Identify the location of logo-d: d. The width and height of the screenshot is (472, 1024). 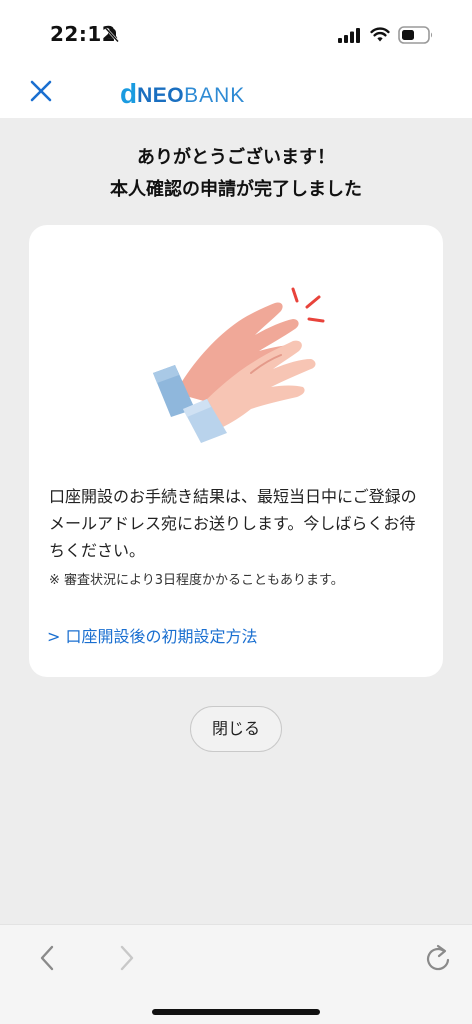
(129, 93).